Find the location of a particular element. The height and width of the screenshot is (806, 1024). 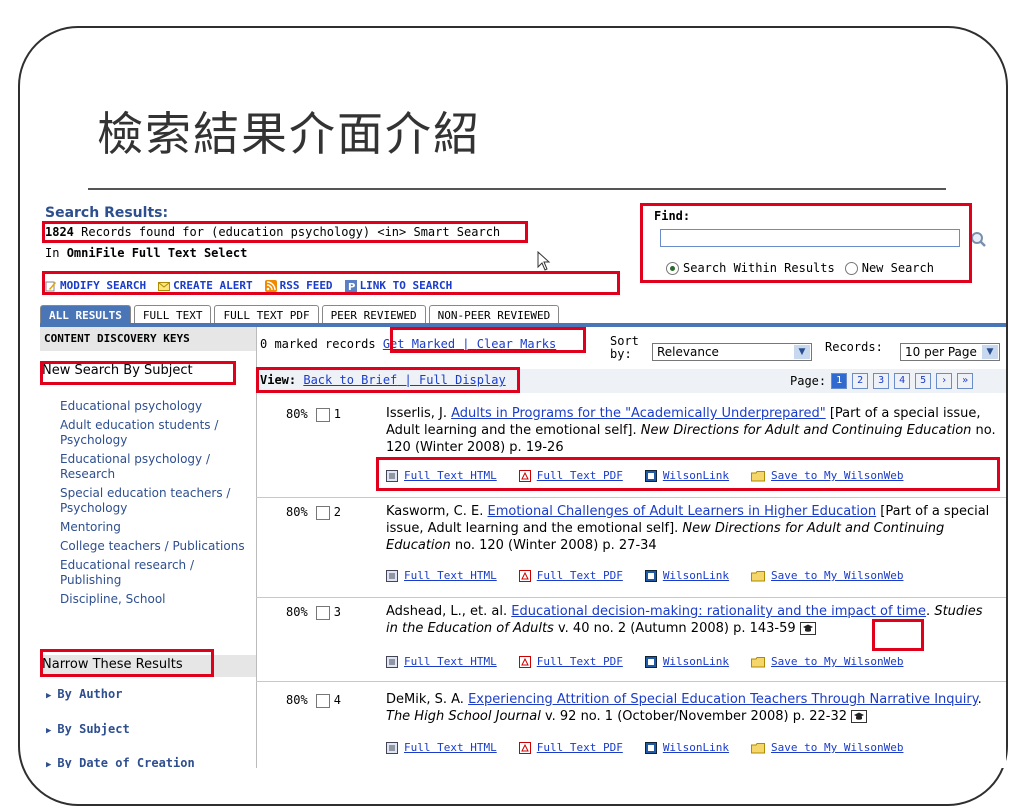

relevance-score: 80% 2 is located at coordinates (313, 512).